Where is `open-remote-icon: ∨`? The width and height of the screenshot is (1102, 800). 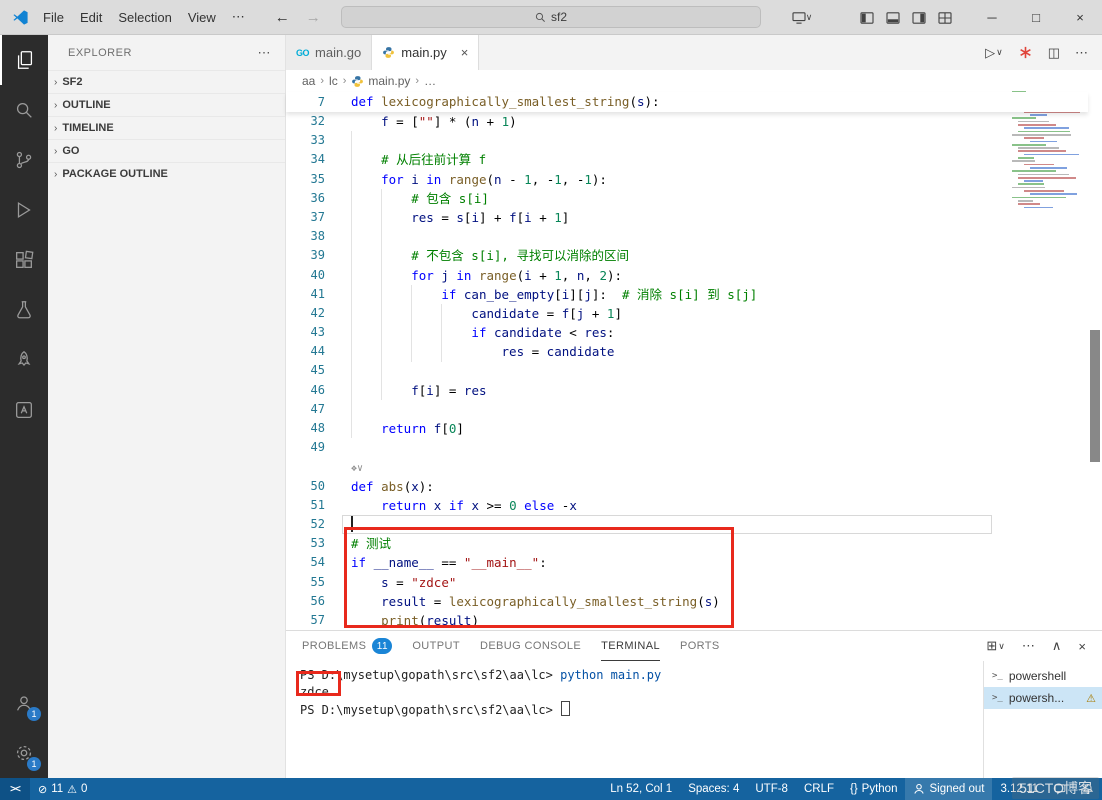 open-remote-icon: ∨ is located at coordinates (802, 17).